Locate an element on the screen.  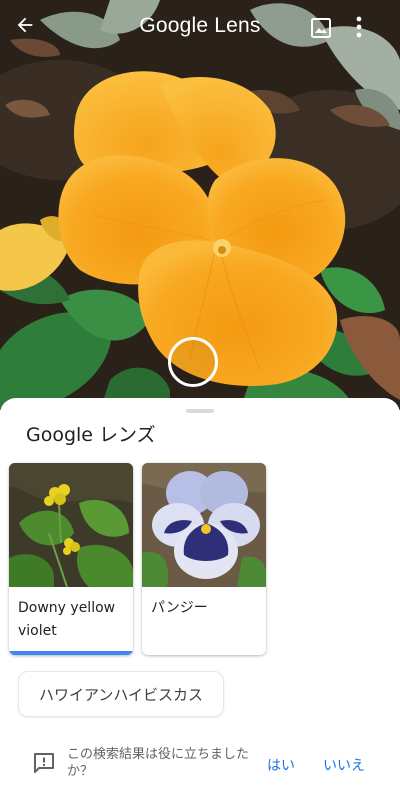
more-vert-icon is located at coordinates (359, 27).